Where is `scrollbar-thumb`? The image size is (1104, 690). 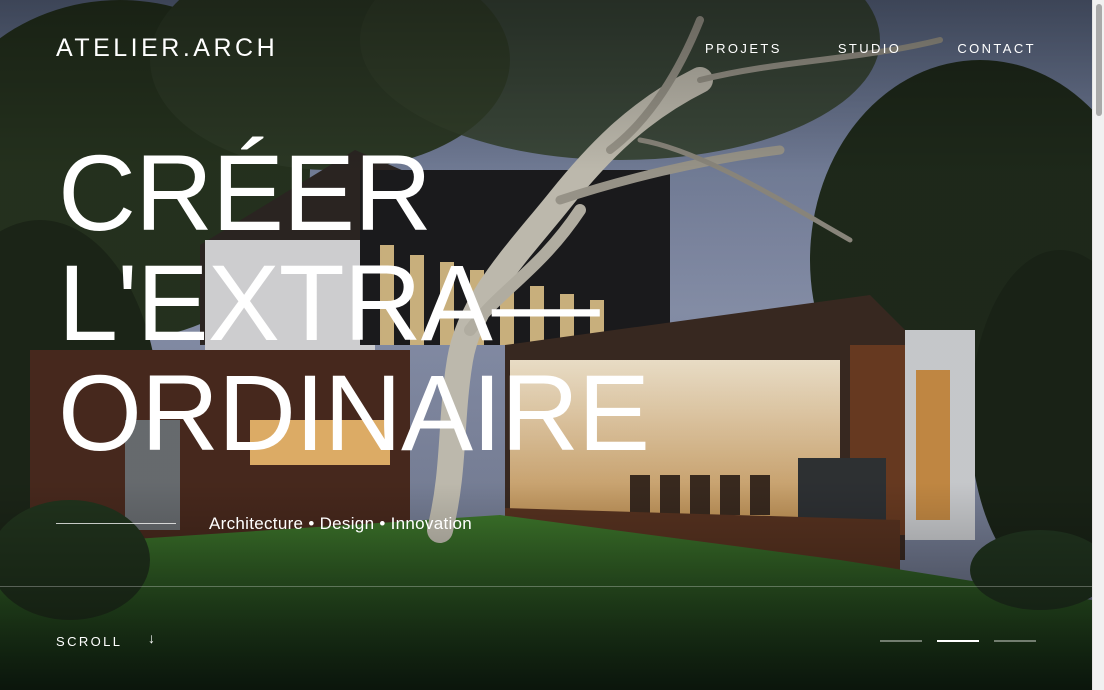
scrollbar-thumb is located at coordinates (1099, 60).